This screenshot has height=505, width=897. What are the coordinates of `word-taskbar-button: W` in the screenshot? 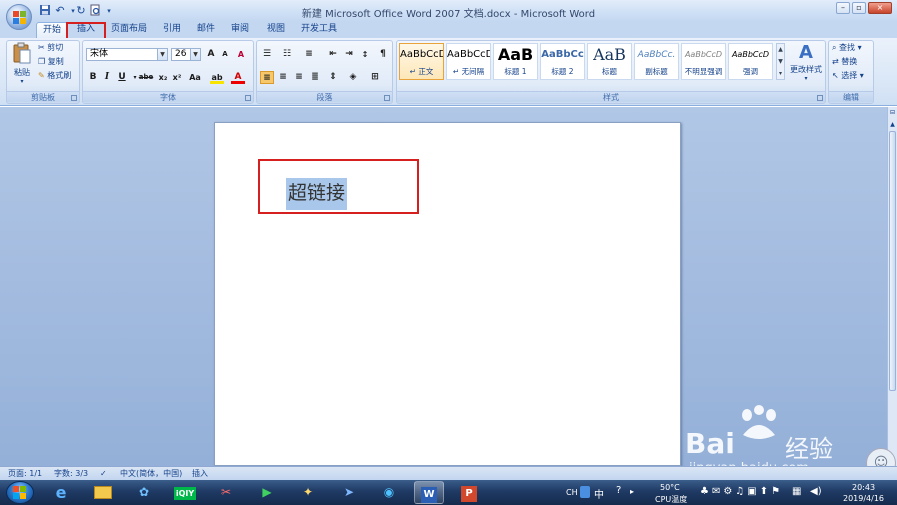 It's located at (429, 492).